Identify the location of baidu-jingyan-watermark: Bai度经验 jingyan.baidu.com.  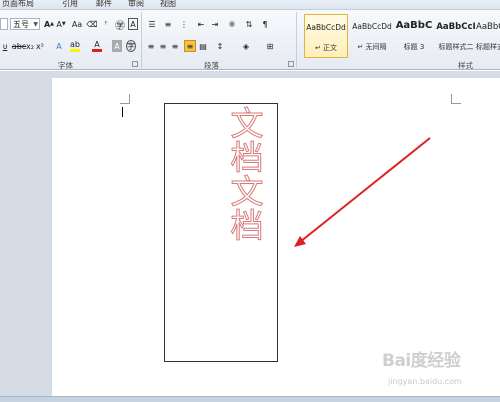
(440, 371).